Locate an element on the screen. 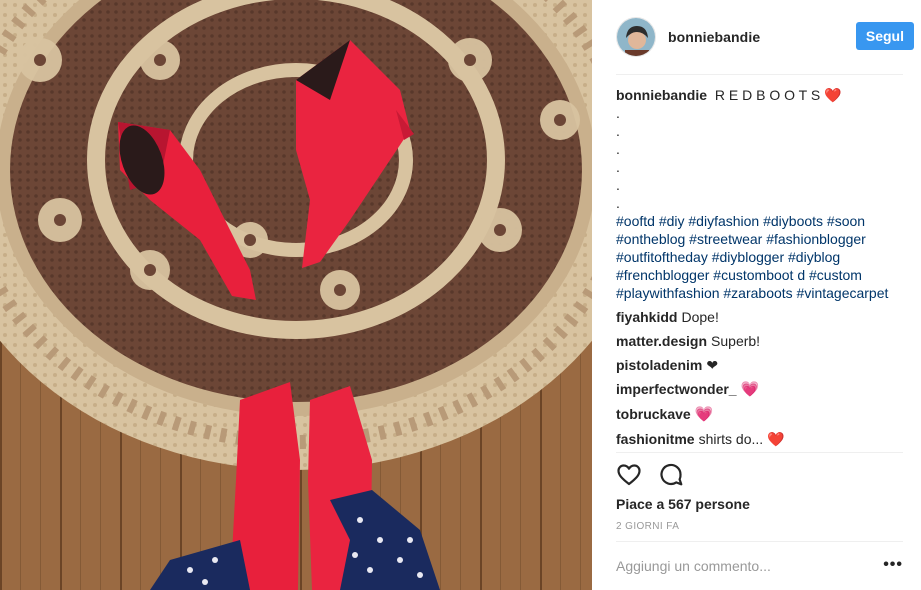  comment-bubble-icon is located at coordinates (671, 475).